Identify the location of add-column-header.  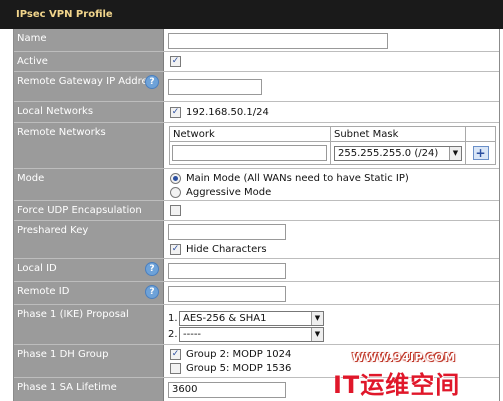
(480, 134).